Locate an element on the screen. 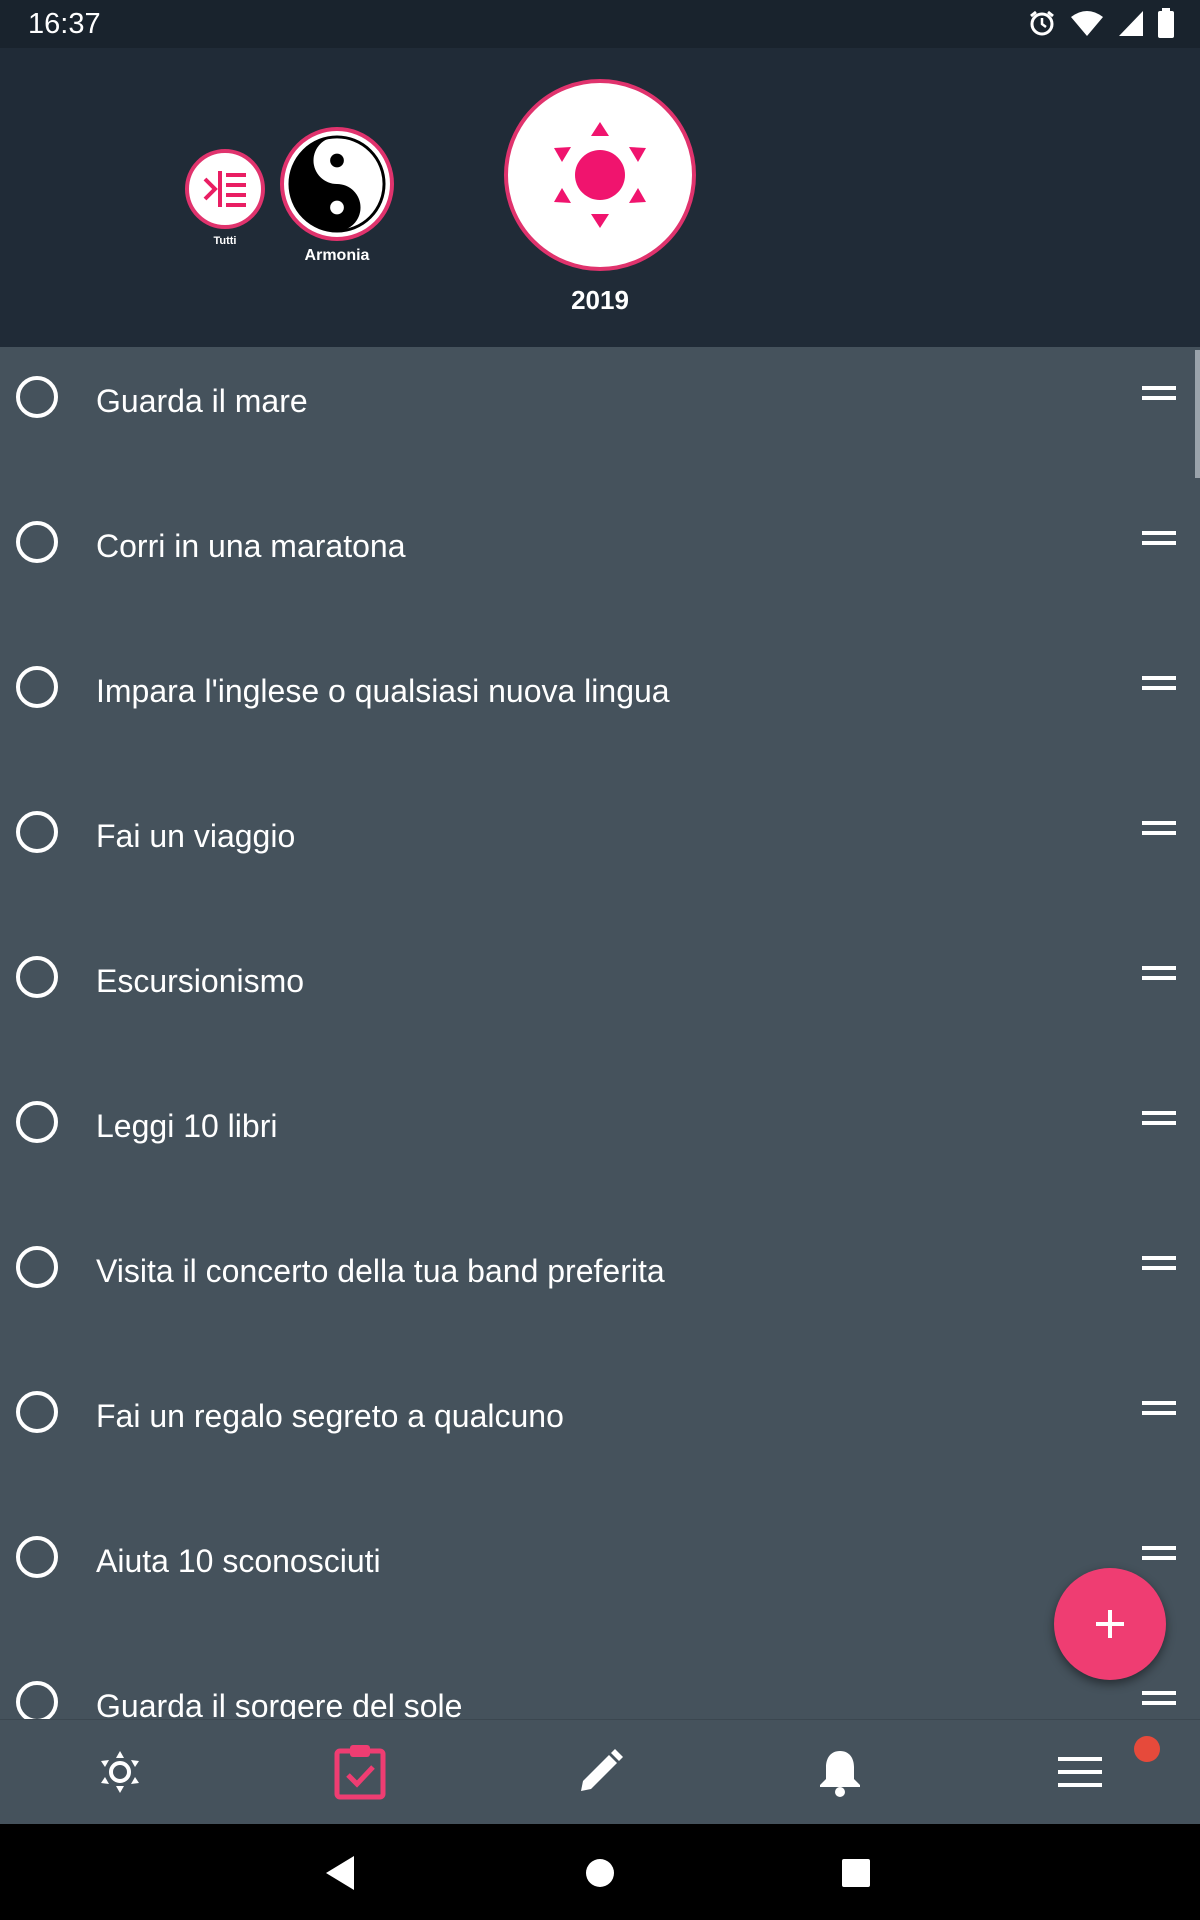 Image resolution: width=1200 pixels, height=1920 pixels. task-row: Leggi 10 libri is located at coordinates (600, 1144).